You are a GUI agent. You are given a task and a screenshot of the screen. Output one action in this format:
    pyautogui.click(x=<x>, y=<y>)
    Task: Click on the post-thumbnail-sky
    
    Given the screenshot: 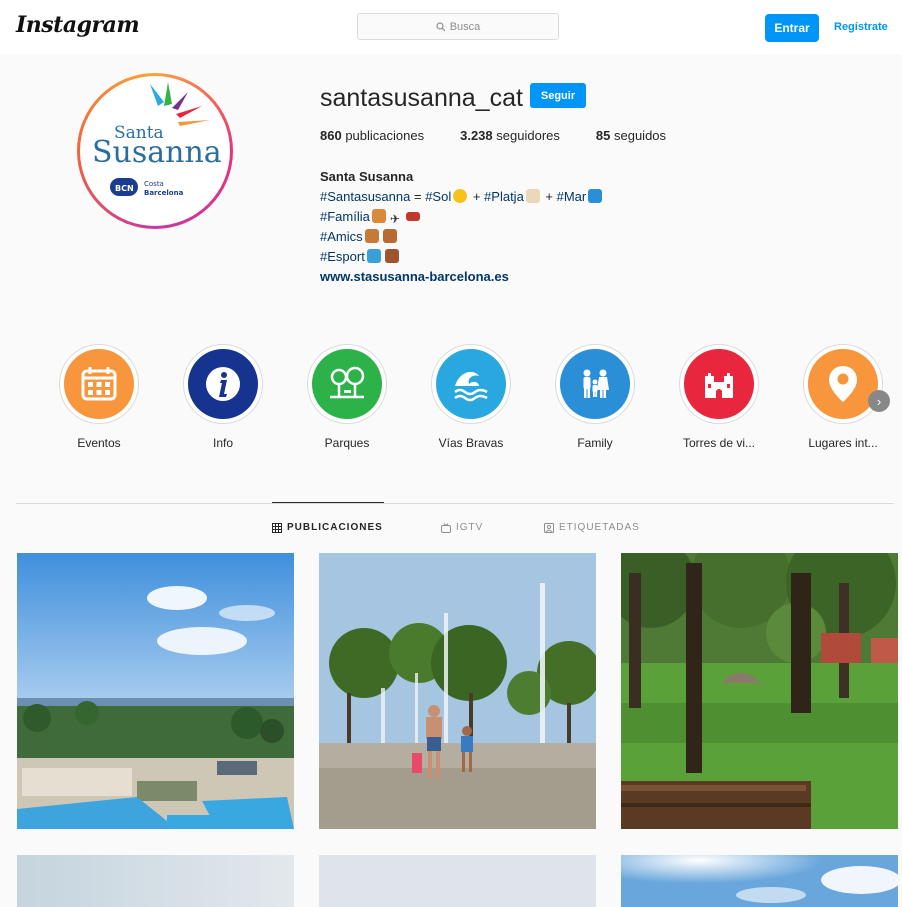 What is the action you would take?
    pyautogui.click(x=457, y=881)
    